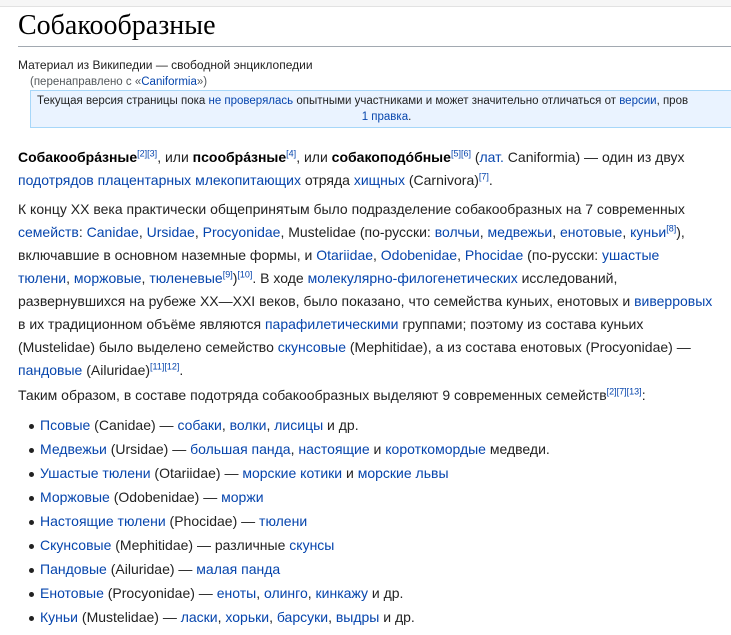 The image size is (731, 635). I want to click on list-item: Пандовые (Ailuridae) — малая панда, so click(374, 570).